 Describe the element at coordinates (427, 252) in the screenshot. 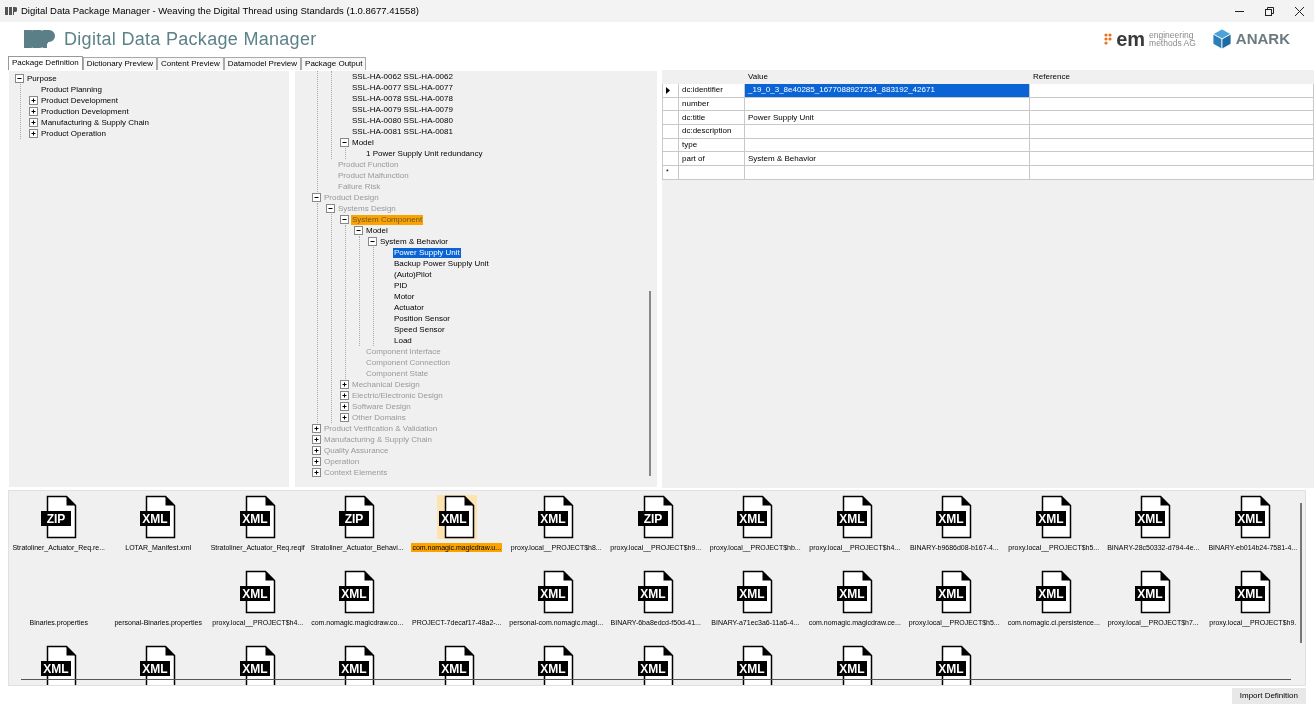

I see `tree-item: Power Supply Unit` at that location.